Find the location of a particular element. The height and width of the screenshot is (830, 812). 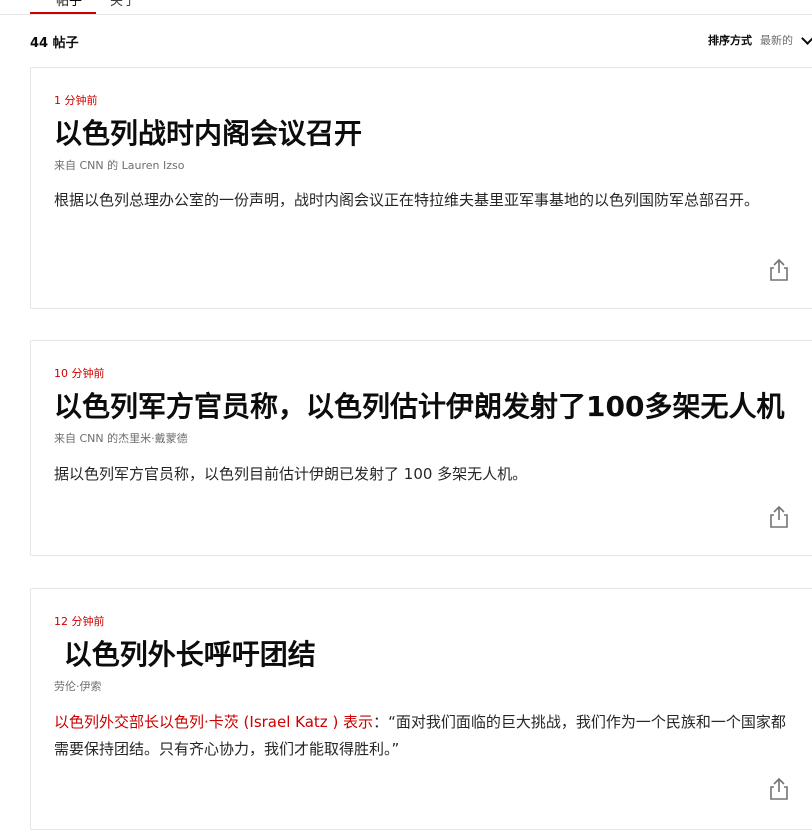

post-headline: 以色列战时内阁会议召开 is located at coordinates (208, 132).